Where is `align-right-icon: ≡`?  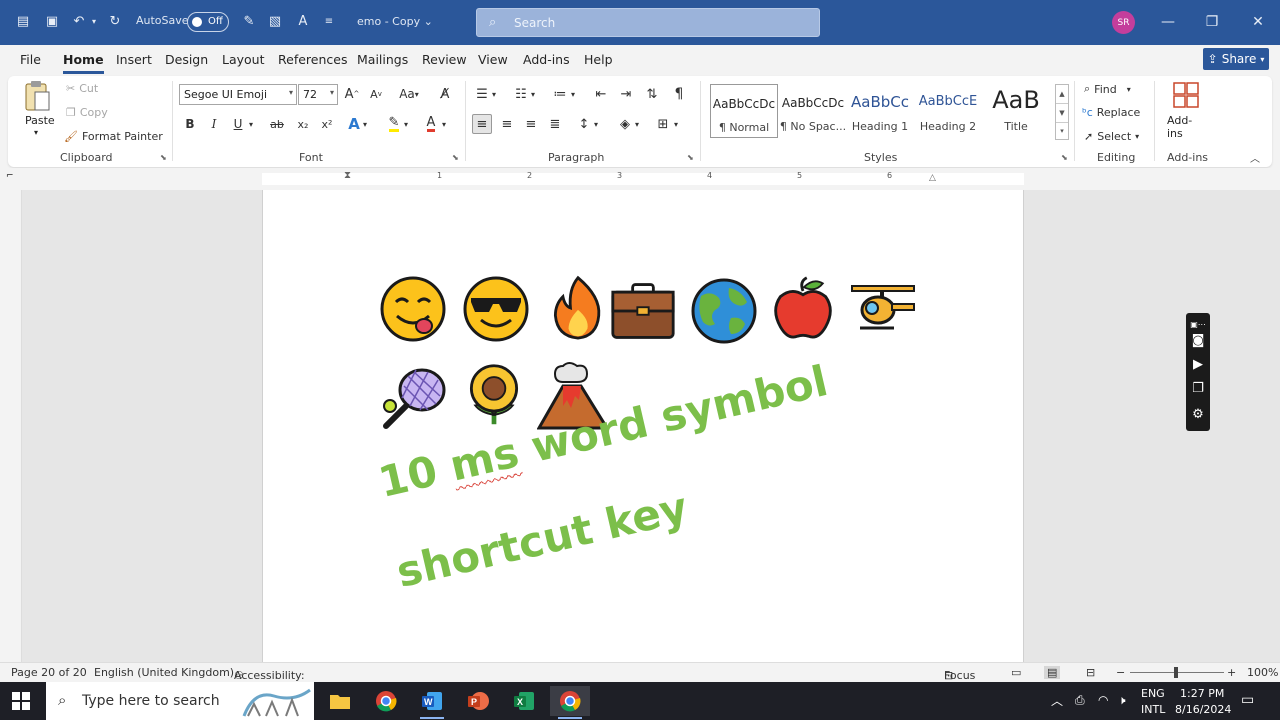
align-right-icon: ≡ is located at coordinates (531, 124).